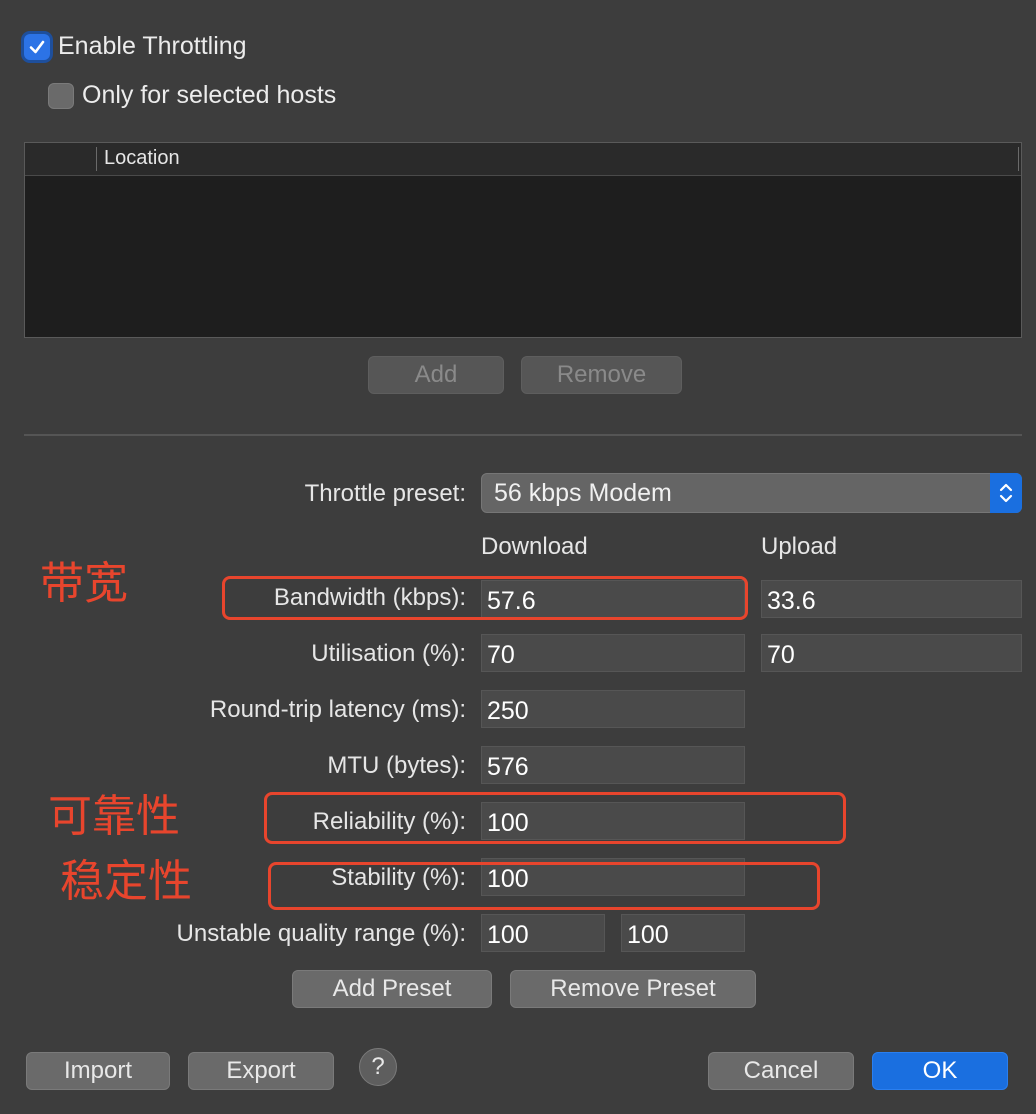 Image resolution: width=1036 pixels, height=1114 pixels. Describe the element at coordinates (142, 158) in the screenshot. I see `column-header-location: Location` at that location.